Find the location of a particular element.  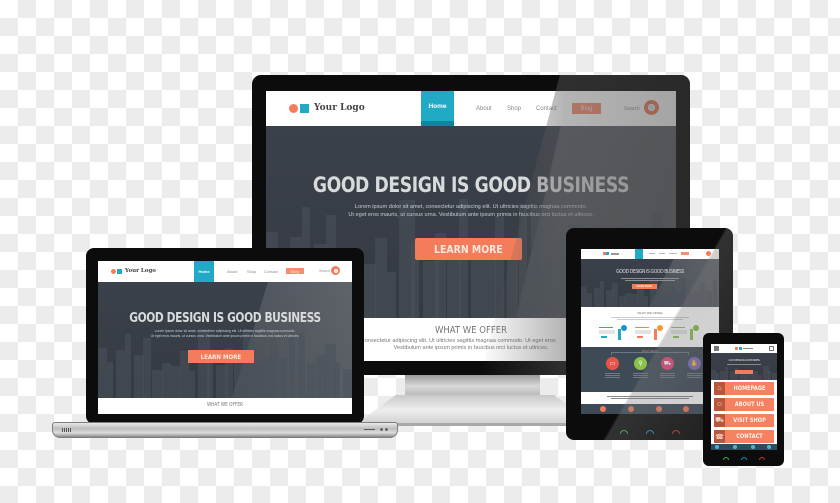

offer-title: WHAT WE OFFER is located at coordinates (225, 405).